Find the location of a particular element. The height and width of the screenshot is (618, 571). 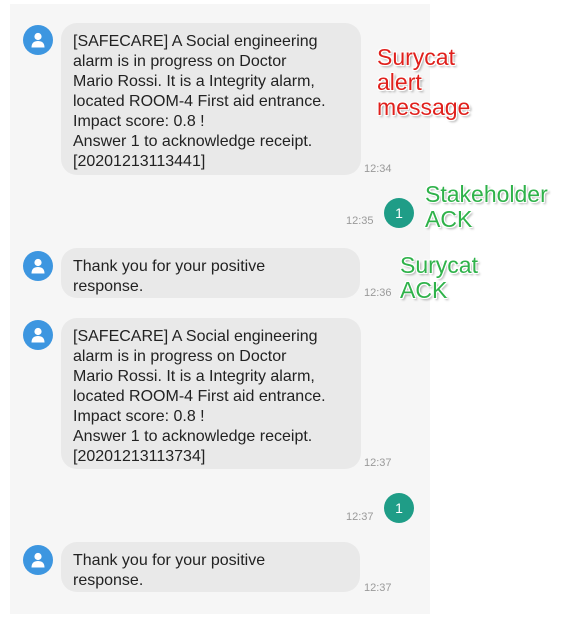

message-timestamp: 12:34 is located at coordinates (378, 169).